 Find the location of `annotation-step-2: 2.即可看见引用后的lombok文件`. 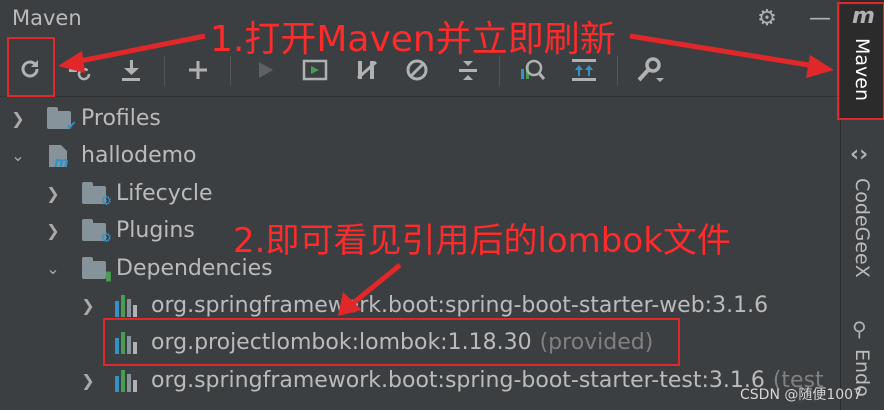

annotation-step-2: 2.即可看见引用后的lombok文件 is located at coordinates (482, 241).